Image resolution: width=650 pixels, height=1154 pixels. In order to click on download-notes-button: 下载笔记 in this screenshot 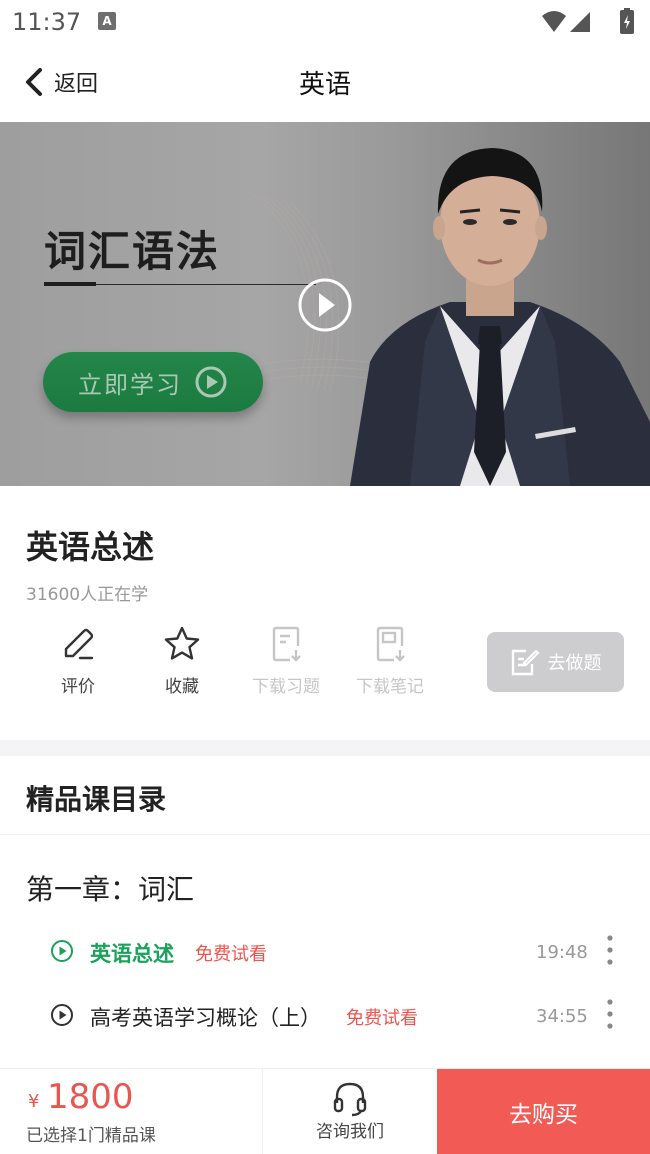, I will do `click(390, 664)`.